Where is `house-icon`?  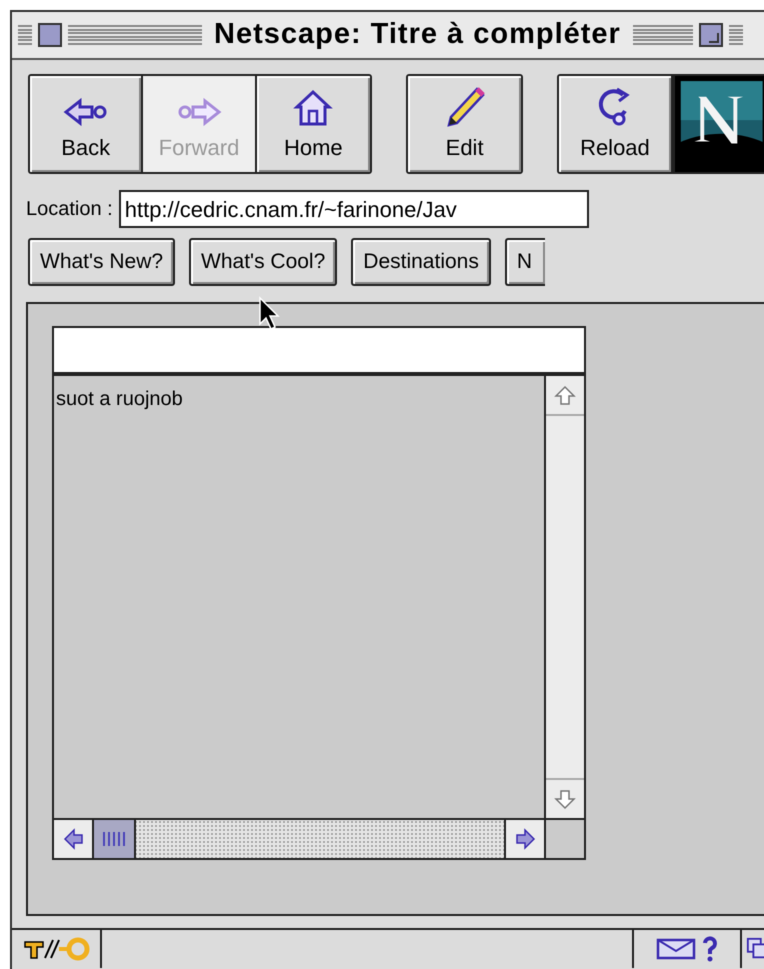
house-icon is located at coordinates (313, 108).